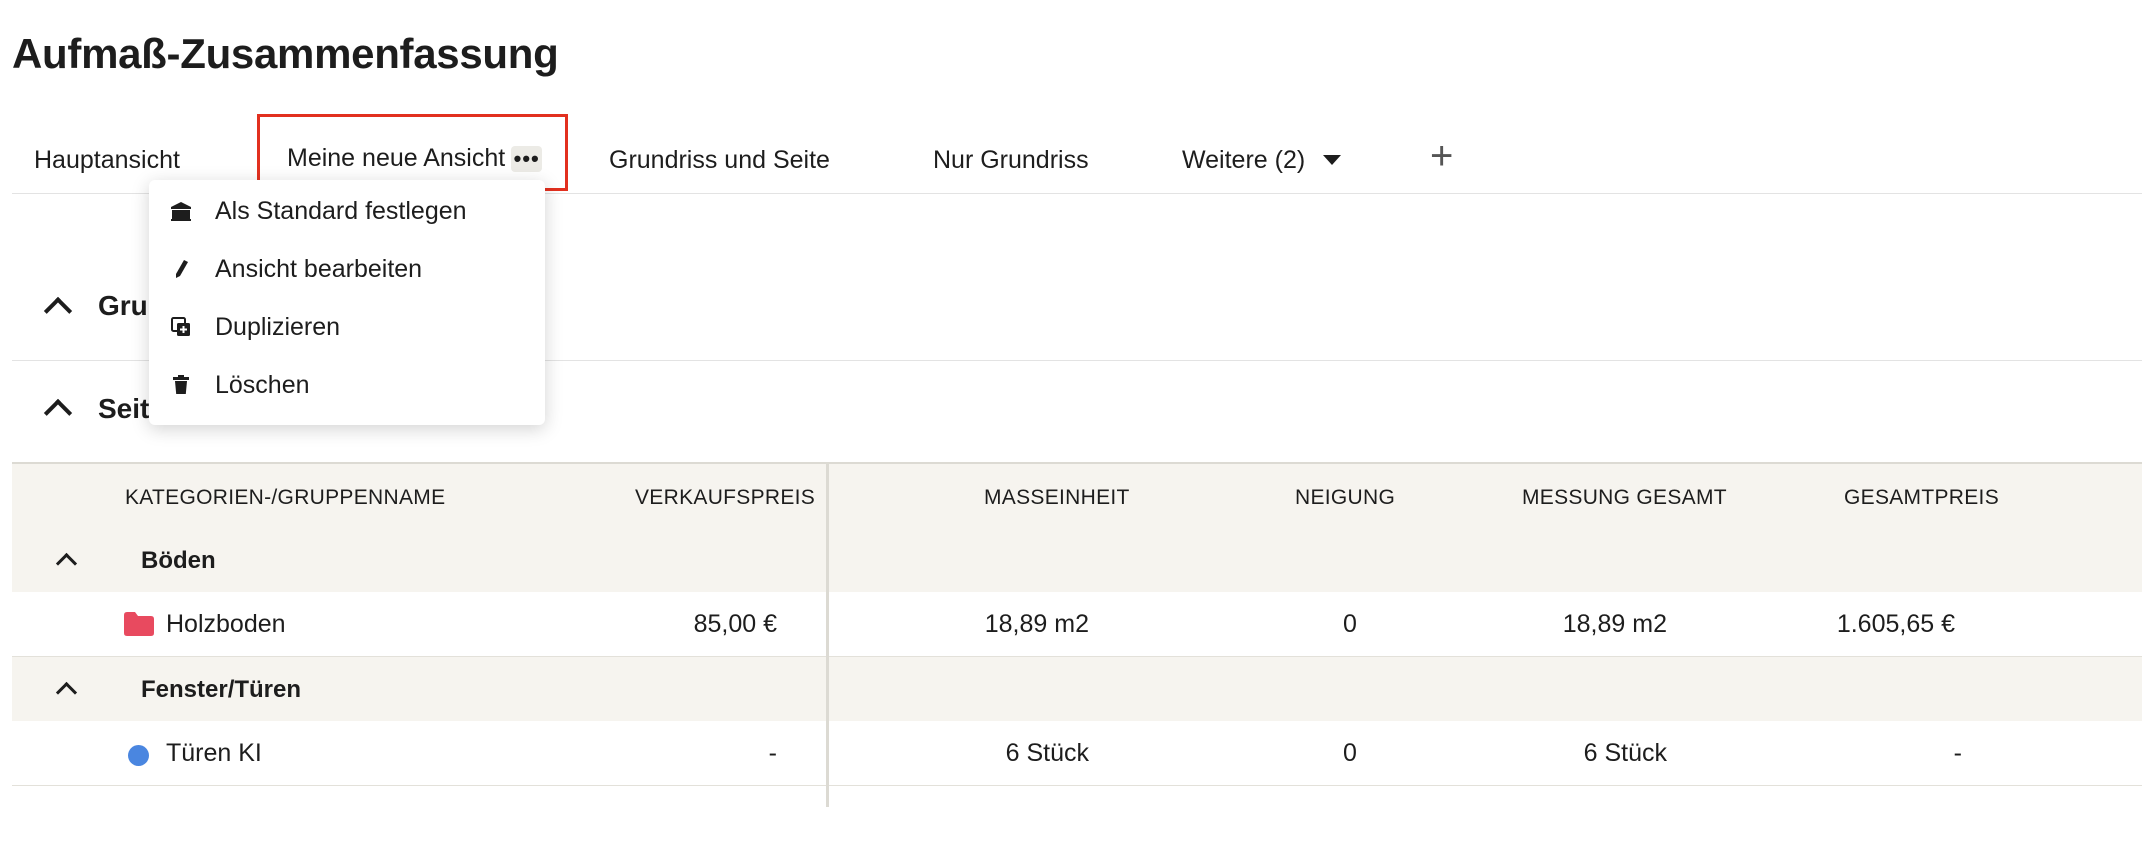 The width and height of the screenshot is (2142, 844). What do you see at coordinates (181, 327) in the screenshot?
I see `duplicate-icon` at bounding box center [181, 327].